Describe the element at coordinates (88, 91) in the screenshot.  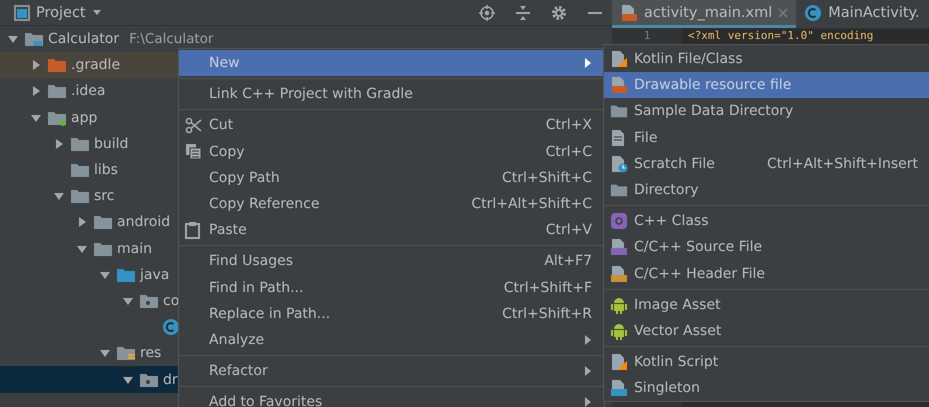
I see `tree-label: .idea` at that location.